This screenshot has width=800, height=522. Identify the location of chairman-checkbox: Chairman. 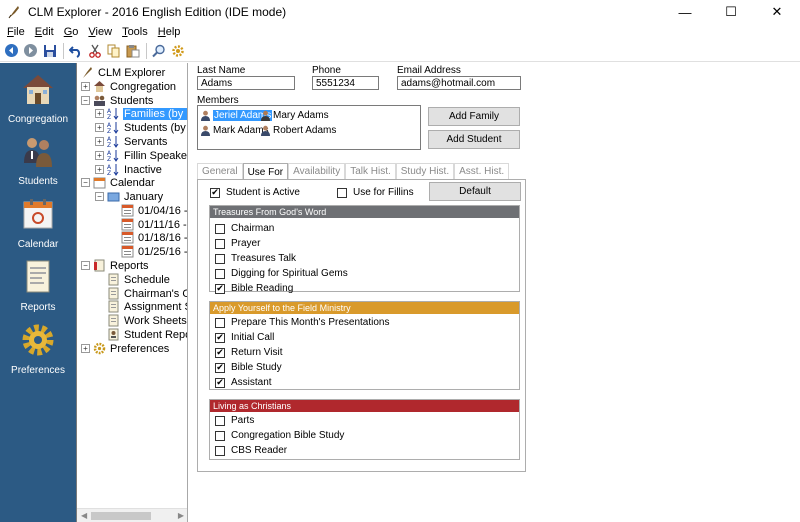
(244, 228).